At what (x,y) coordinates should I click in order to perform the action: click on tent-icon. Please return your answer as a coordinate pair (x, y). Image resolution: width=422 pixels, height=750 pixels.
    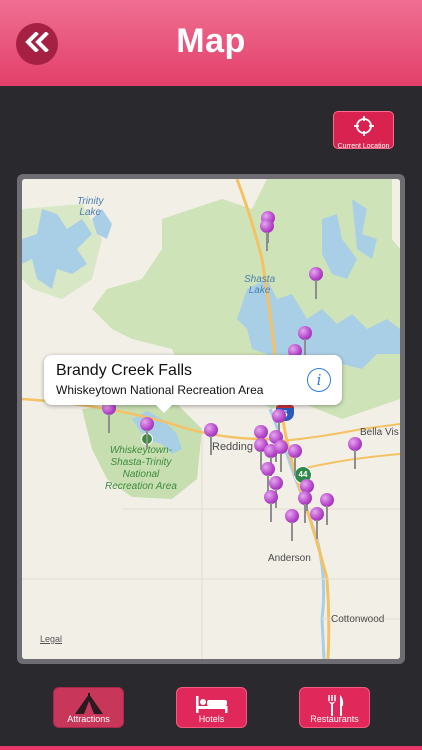
    Looking at the image, I should click on (88, 704).